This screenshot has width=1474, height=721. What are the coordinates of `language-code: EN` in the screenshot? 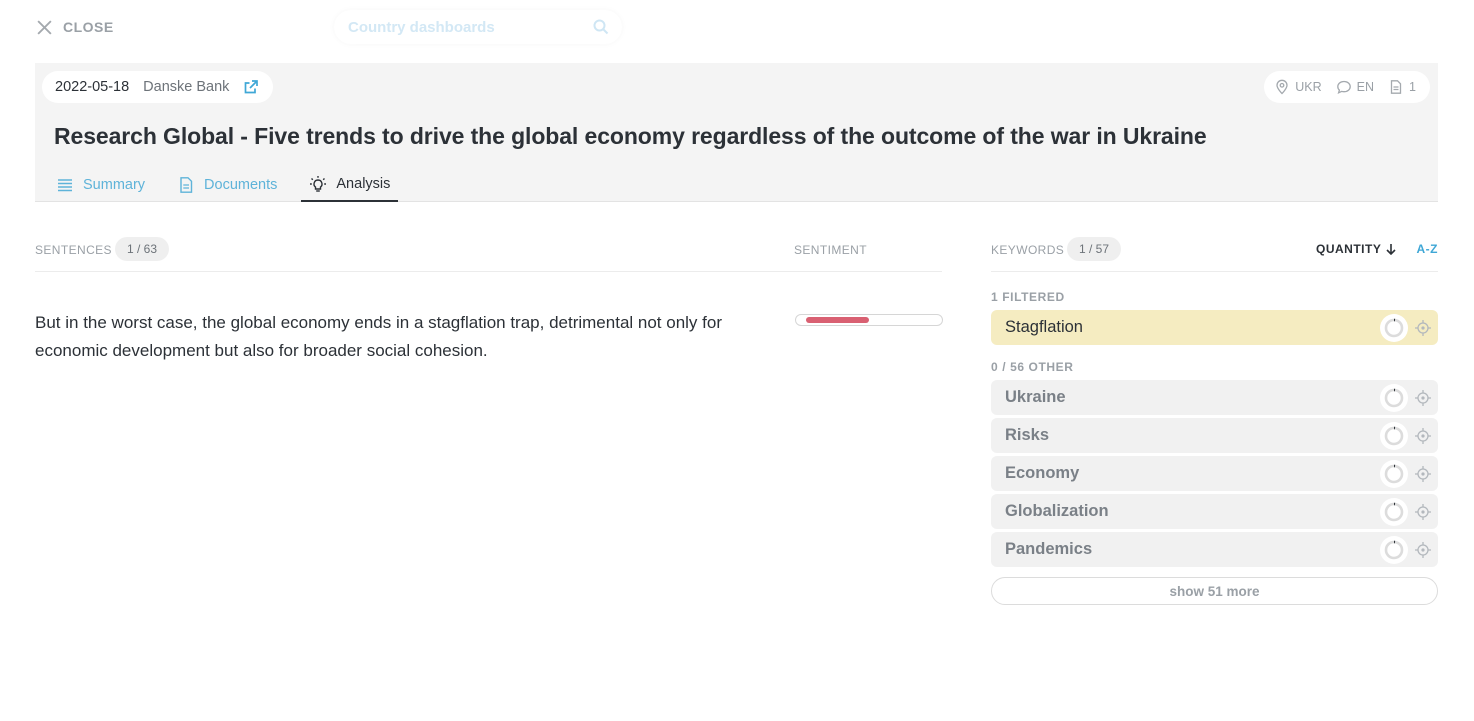 It's located at (1365, 87).